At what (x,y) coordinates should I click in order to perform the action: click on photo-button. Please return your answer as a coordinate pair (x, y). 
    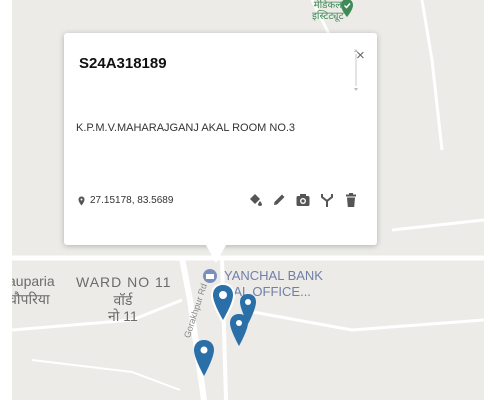
    Looking at the image, I should click on (303, 200).